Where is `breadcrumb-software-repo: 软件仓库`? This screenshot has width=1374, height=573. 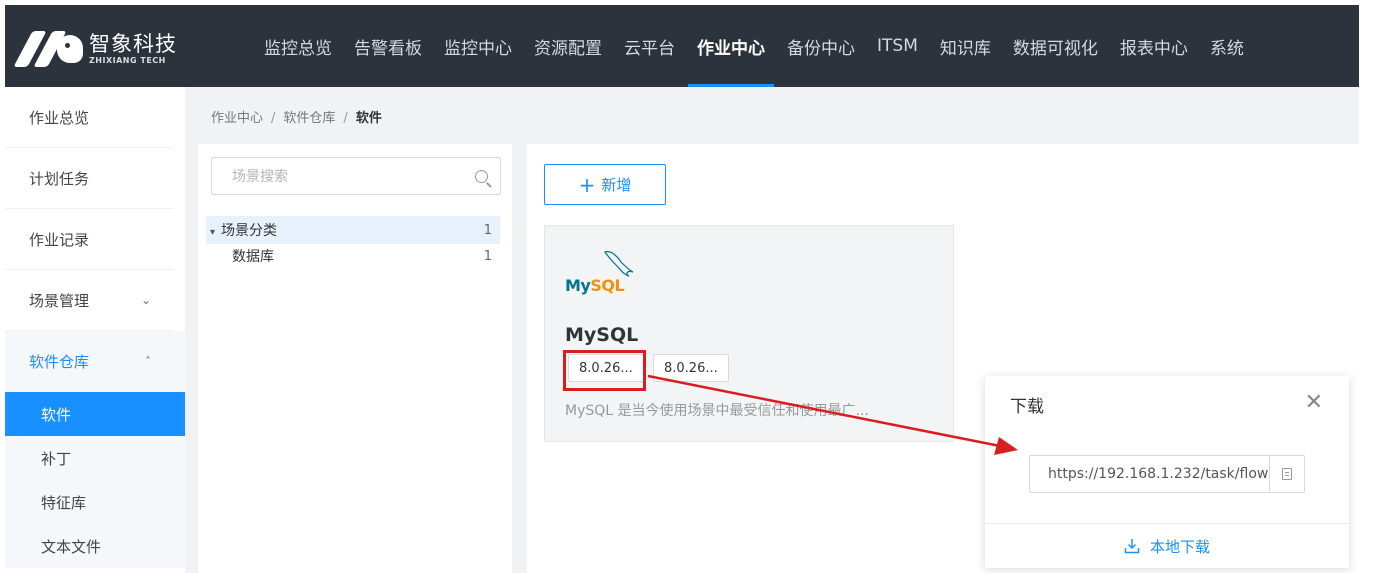
breadcrumb-software-repo: 软件仓库 is located at coordinates (309, 118).